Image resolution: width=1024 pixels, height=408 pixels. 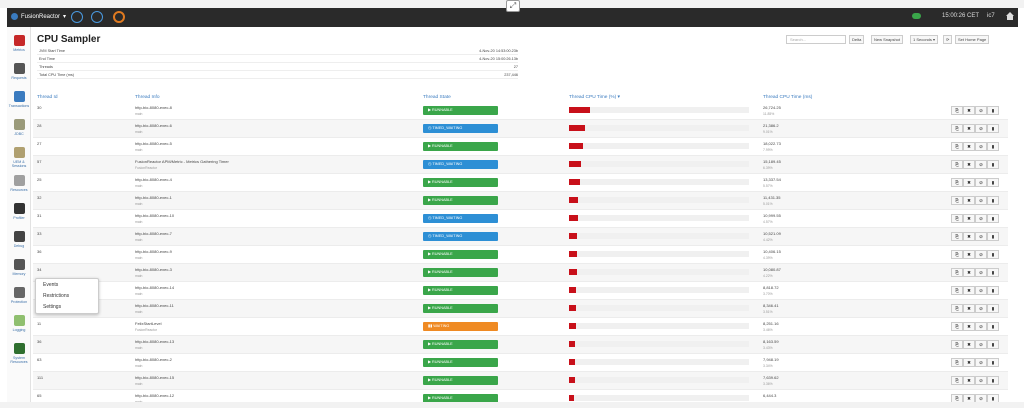 What do you see at coordinates (147, 97) in the screenshot?
I see `header-thread-info: Thread Info` at bounding box center [147, 97].